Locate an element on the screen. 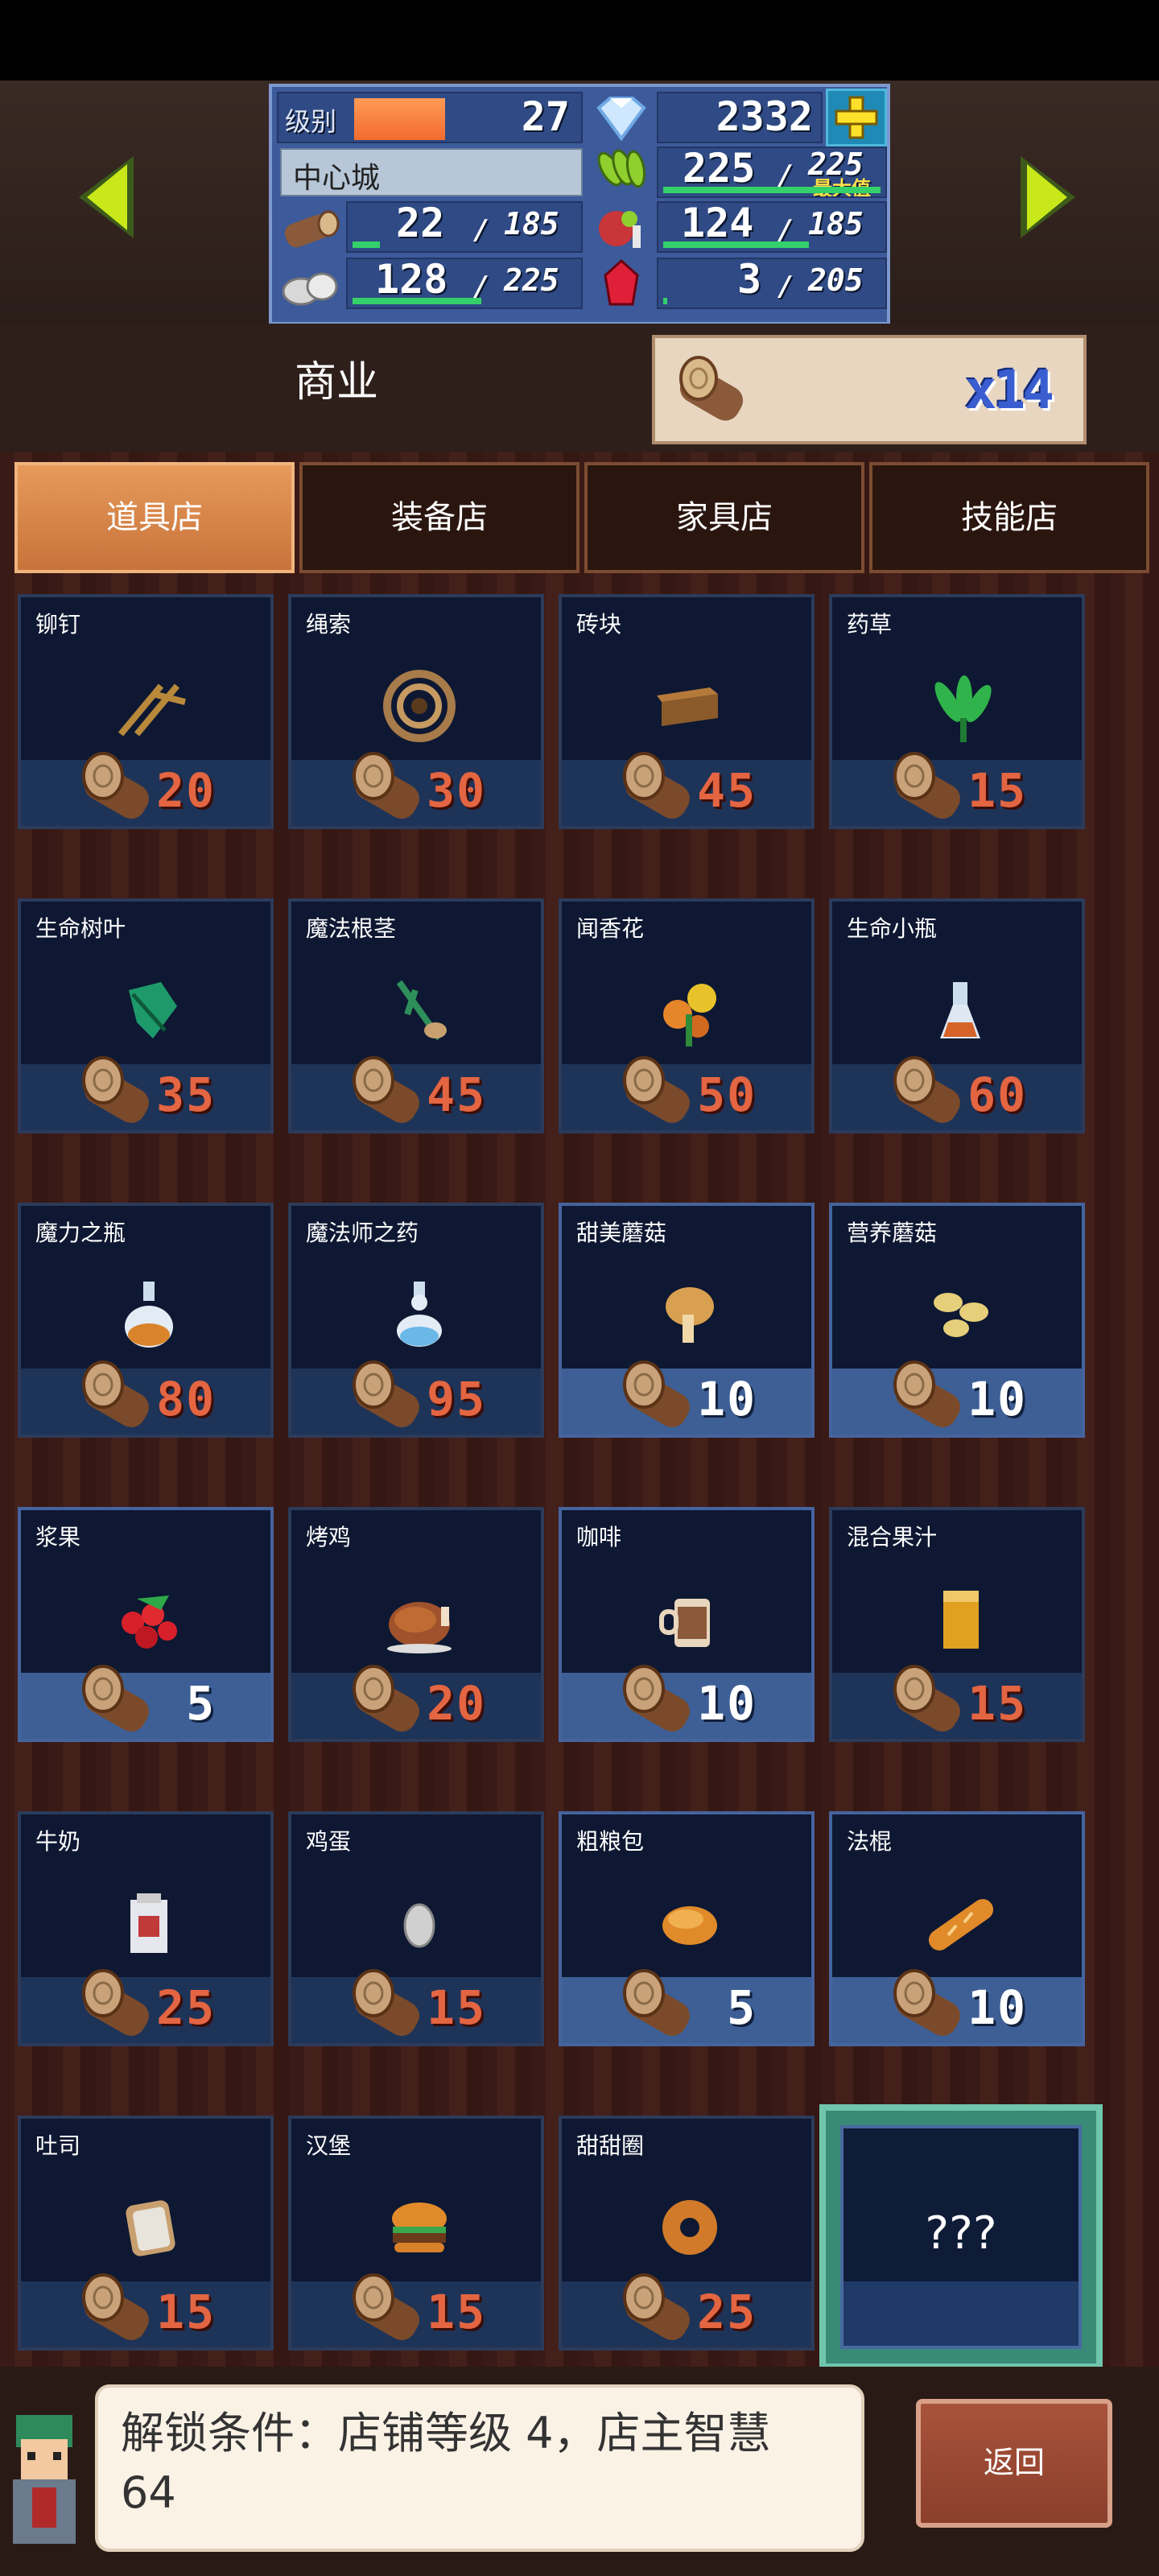  item-name: 烤鸡 is located at coordinates (329, 1537).